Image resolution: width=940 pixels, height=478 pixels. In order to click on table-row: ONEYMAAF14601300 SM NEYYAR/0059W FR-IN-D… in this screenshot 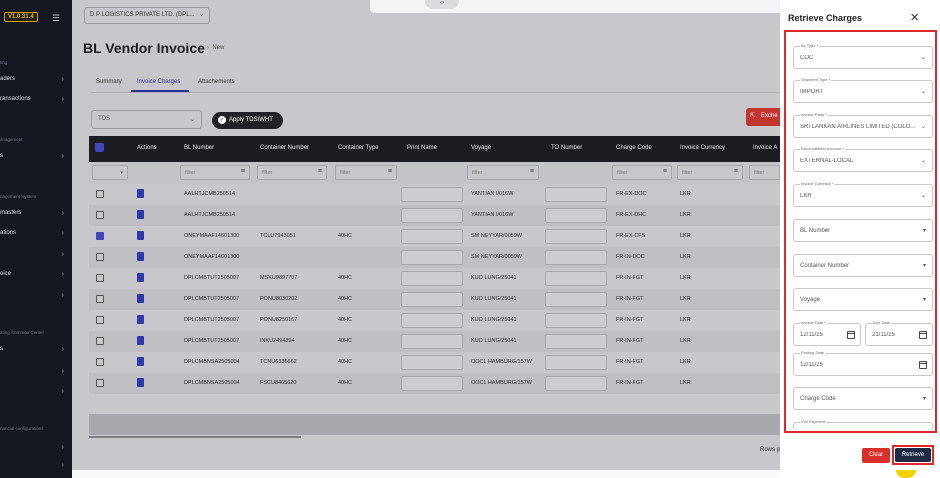, I will do `click(434, 257)`.